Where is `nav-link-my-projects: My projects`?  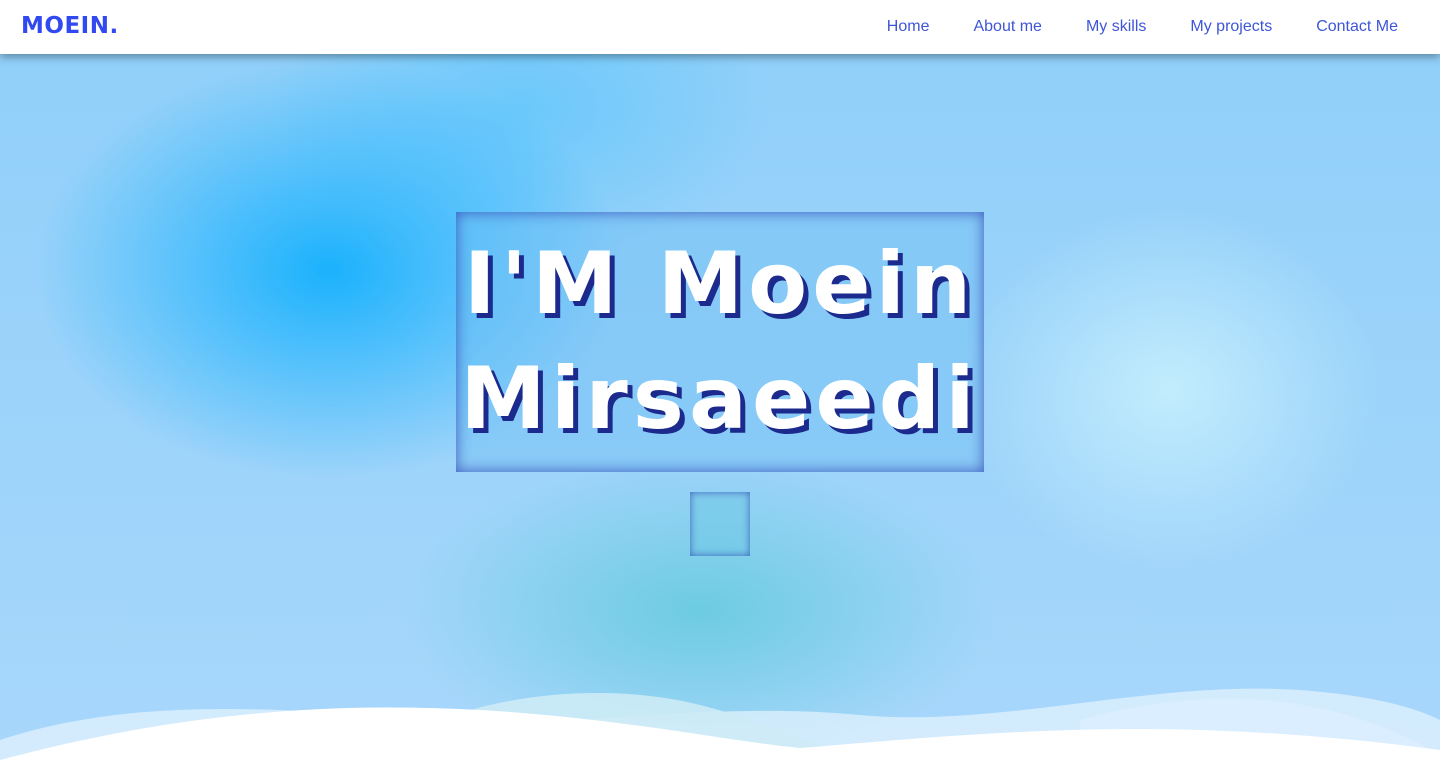
nav-link-my-projects: My projects is located at coordinates (1231, 27).